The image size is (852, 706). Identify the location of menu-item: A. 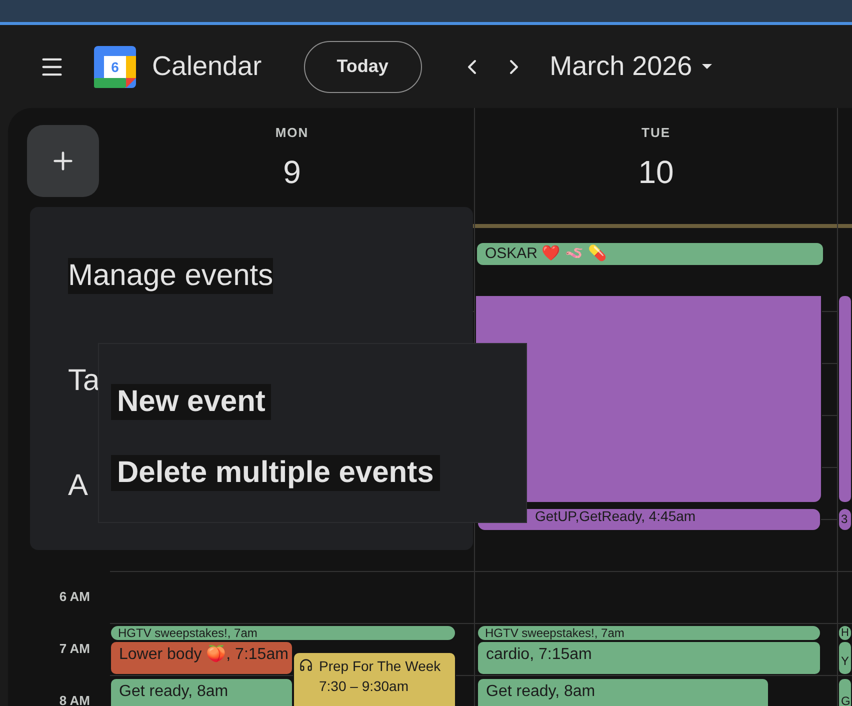
(78, 486).